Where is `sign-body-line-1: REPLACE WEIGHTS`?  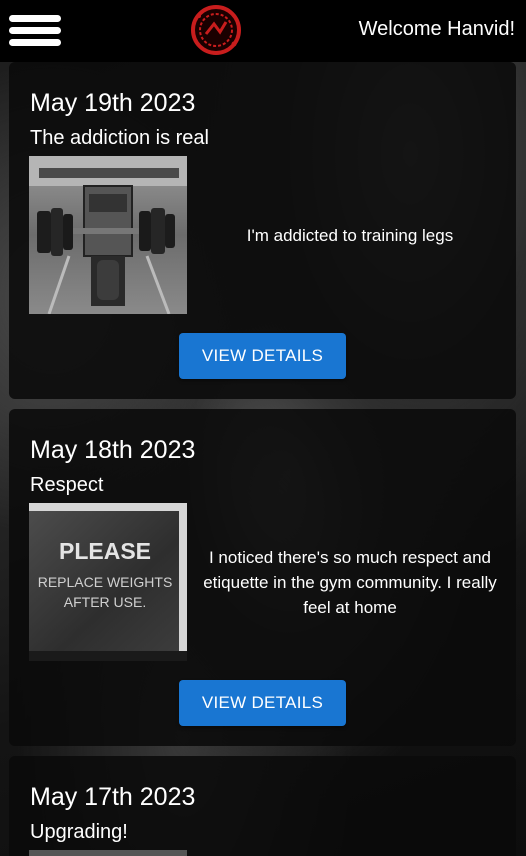
sign-body-line-1: REPLACE WEIGHTS is located at coordinates (105, 582).